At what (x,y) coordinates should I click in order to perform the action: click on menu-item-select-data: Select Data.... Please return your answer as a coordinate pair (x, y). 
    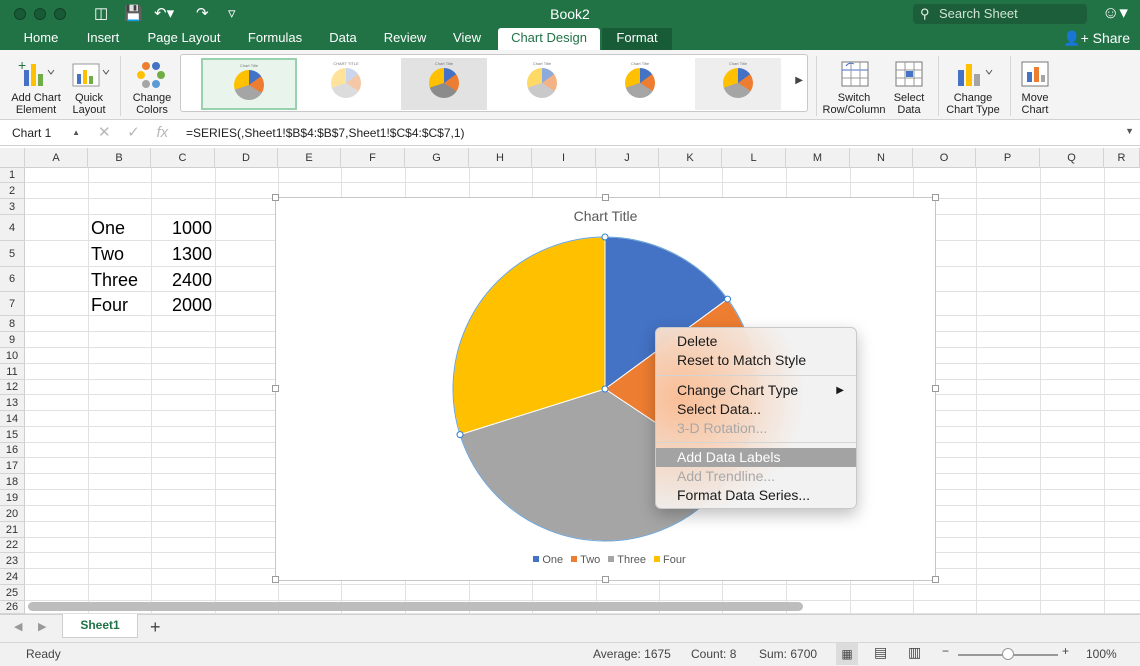
    Looking at the image, I should click on (756, 409).